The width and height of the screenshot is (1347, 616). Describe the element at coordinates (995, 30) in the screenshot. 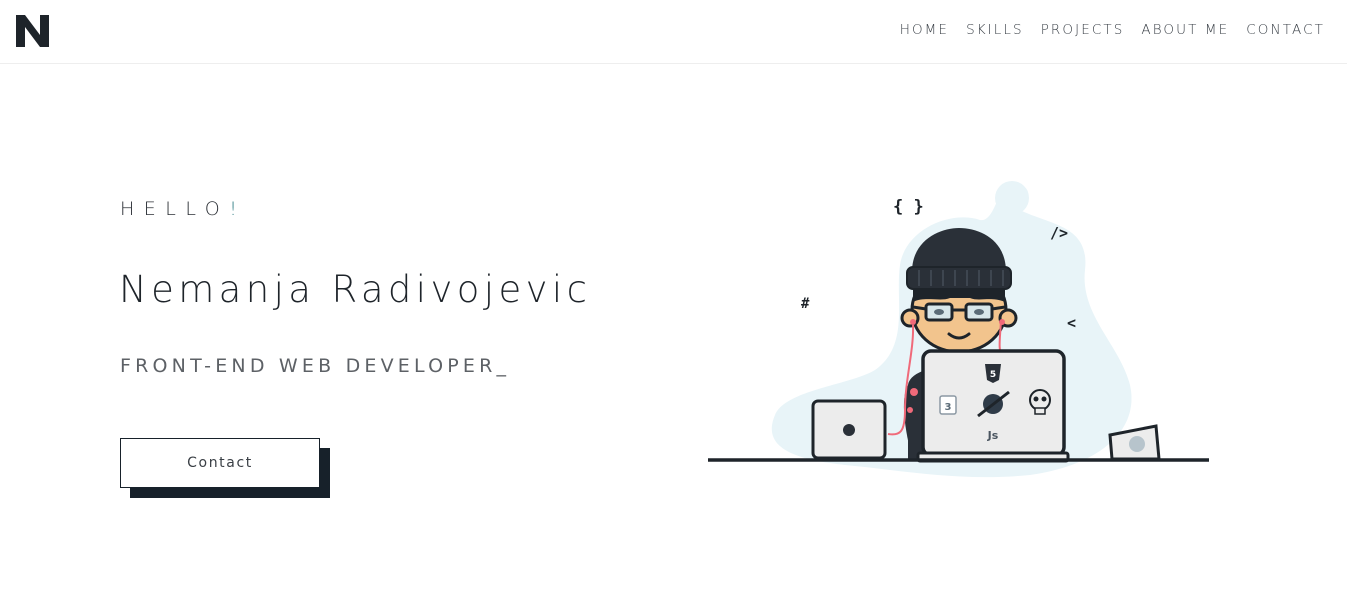

I see `nav-skills: SKILLS` at that location.